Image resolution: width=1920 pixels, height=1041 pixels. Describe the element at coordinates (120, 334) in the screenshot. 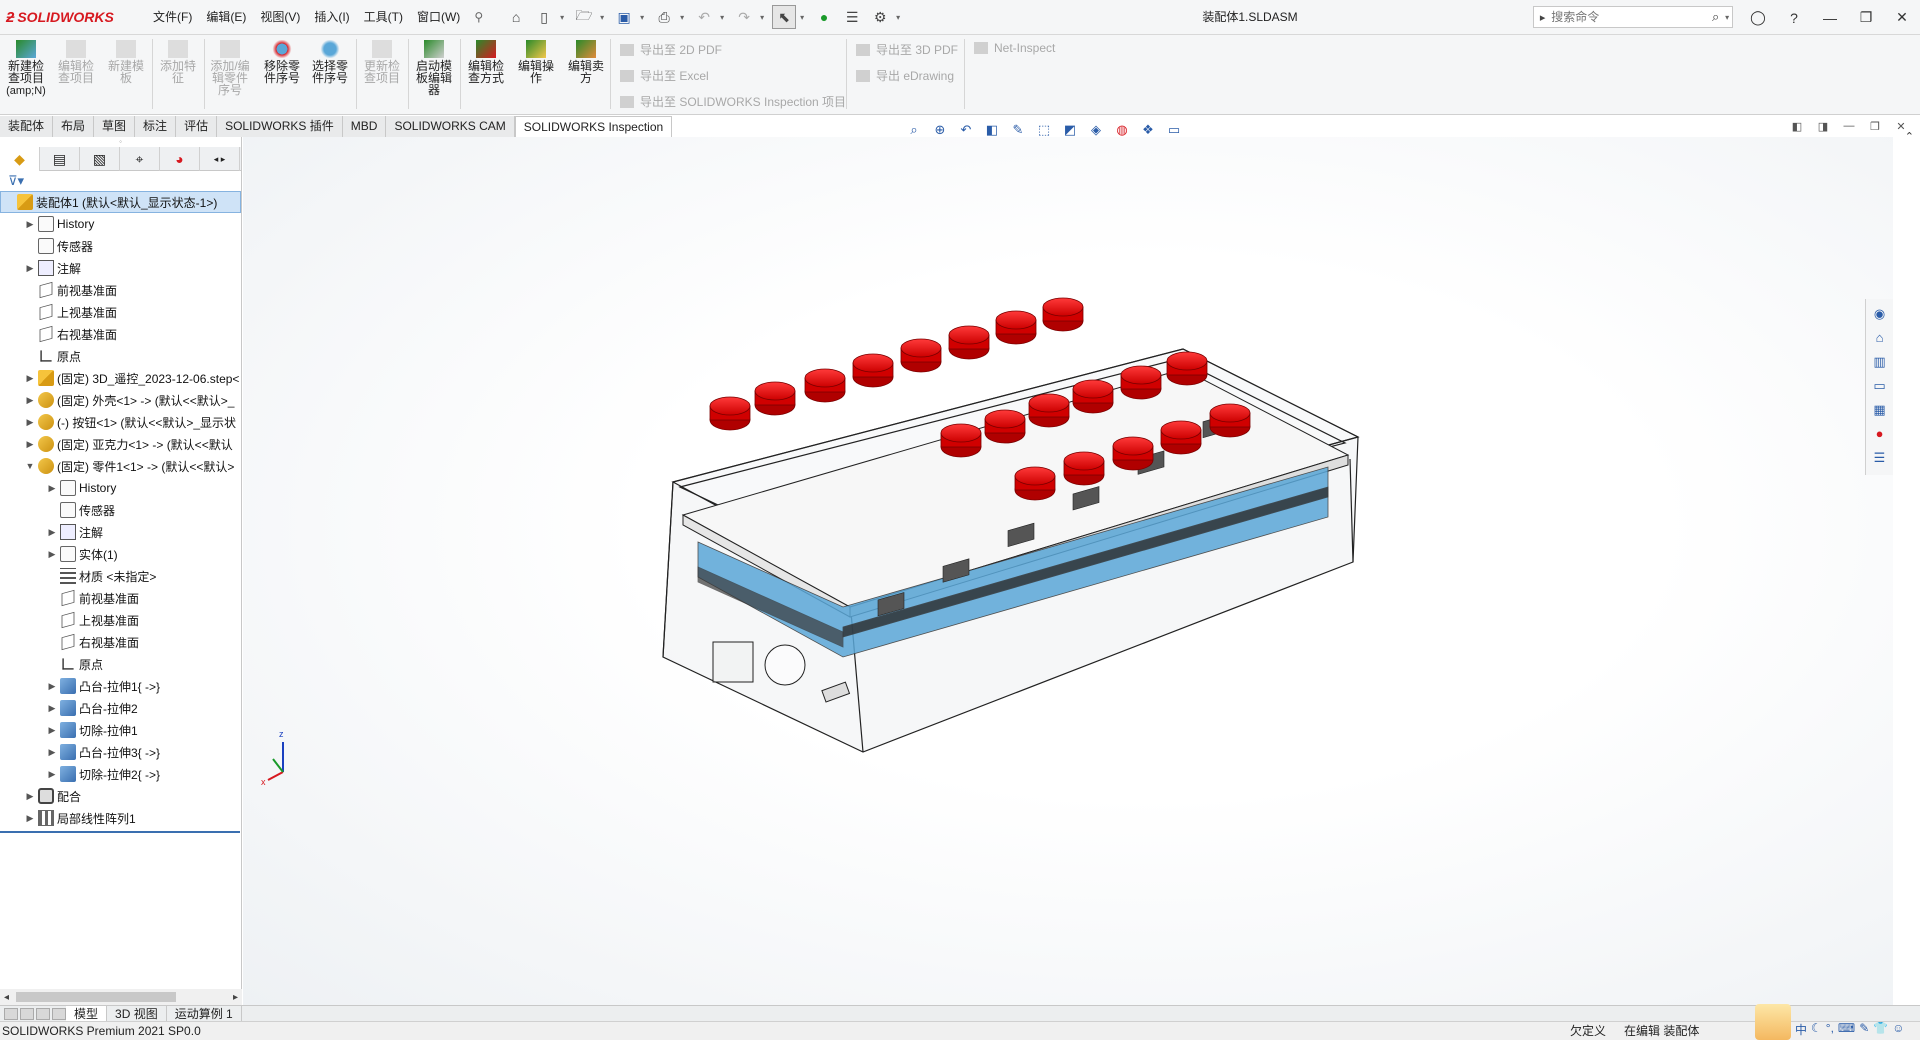

I see `tree-node: 右视基准面` at that location.